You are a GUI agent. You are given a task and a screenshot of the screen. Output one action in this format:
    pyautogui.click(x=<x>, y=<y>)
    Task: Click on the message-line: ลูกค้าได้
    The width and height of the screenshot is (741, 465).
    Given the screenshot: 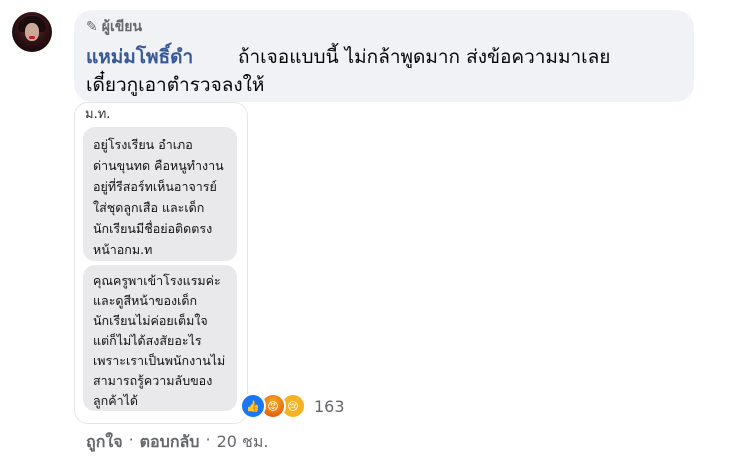 What is the action you would take?
    pyautogui.click(x=116, y=400)
    